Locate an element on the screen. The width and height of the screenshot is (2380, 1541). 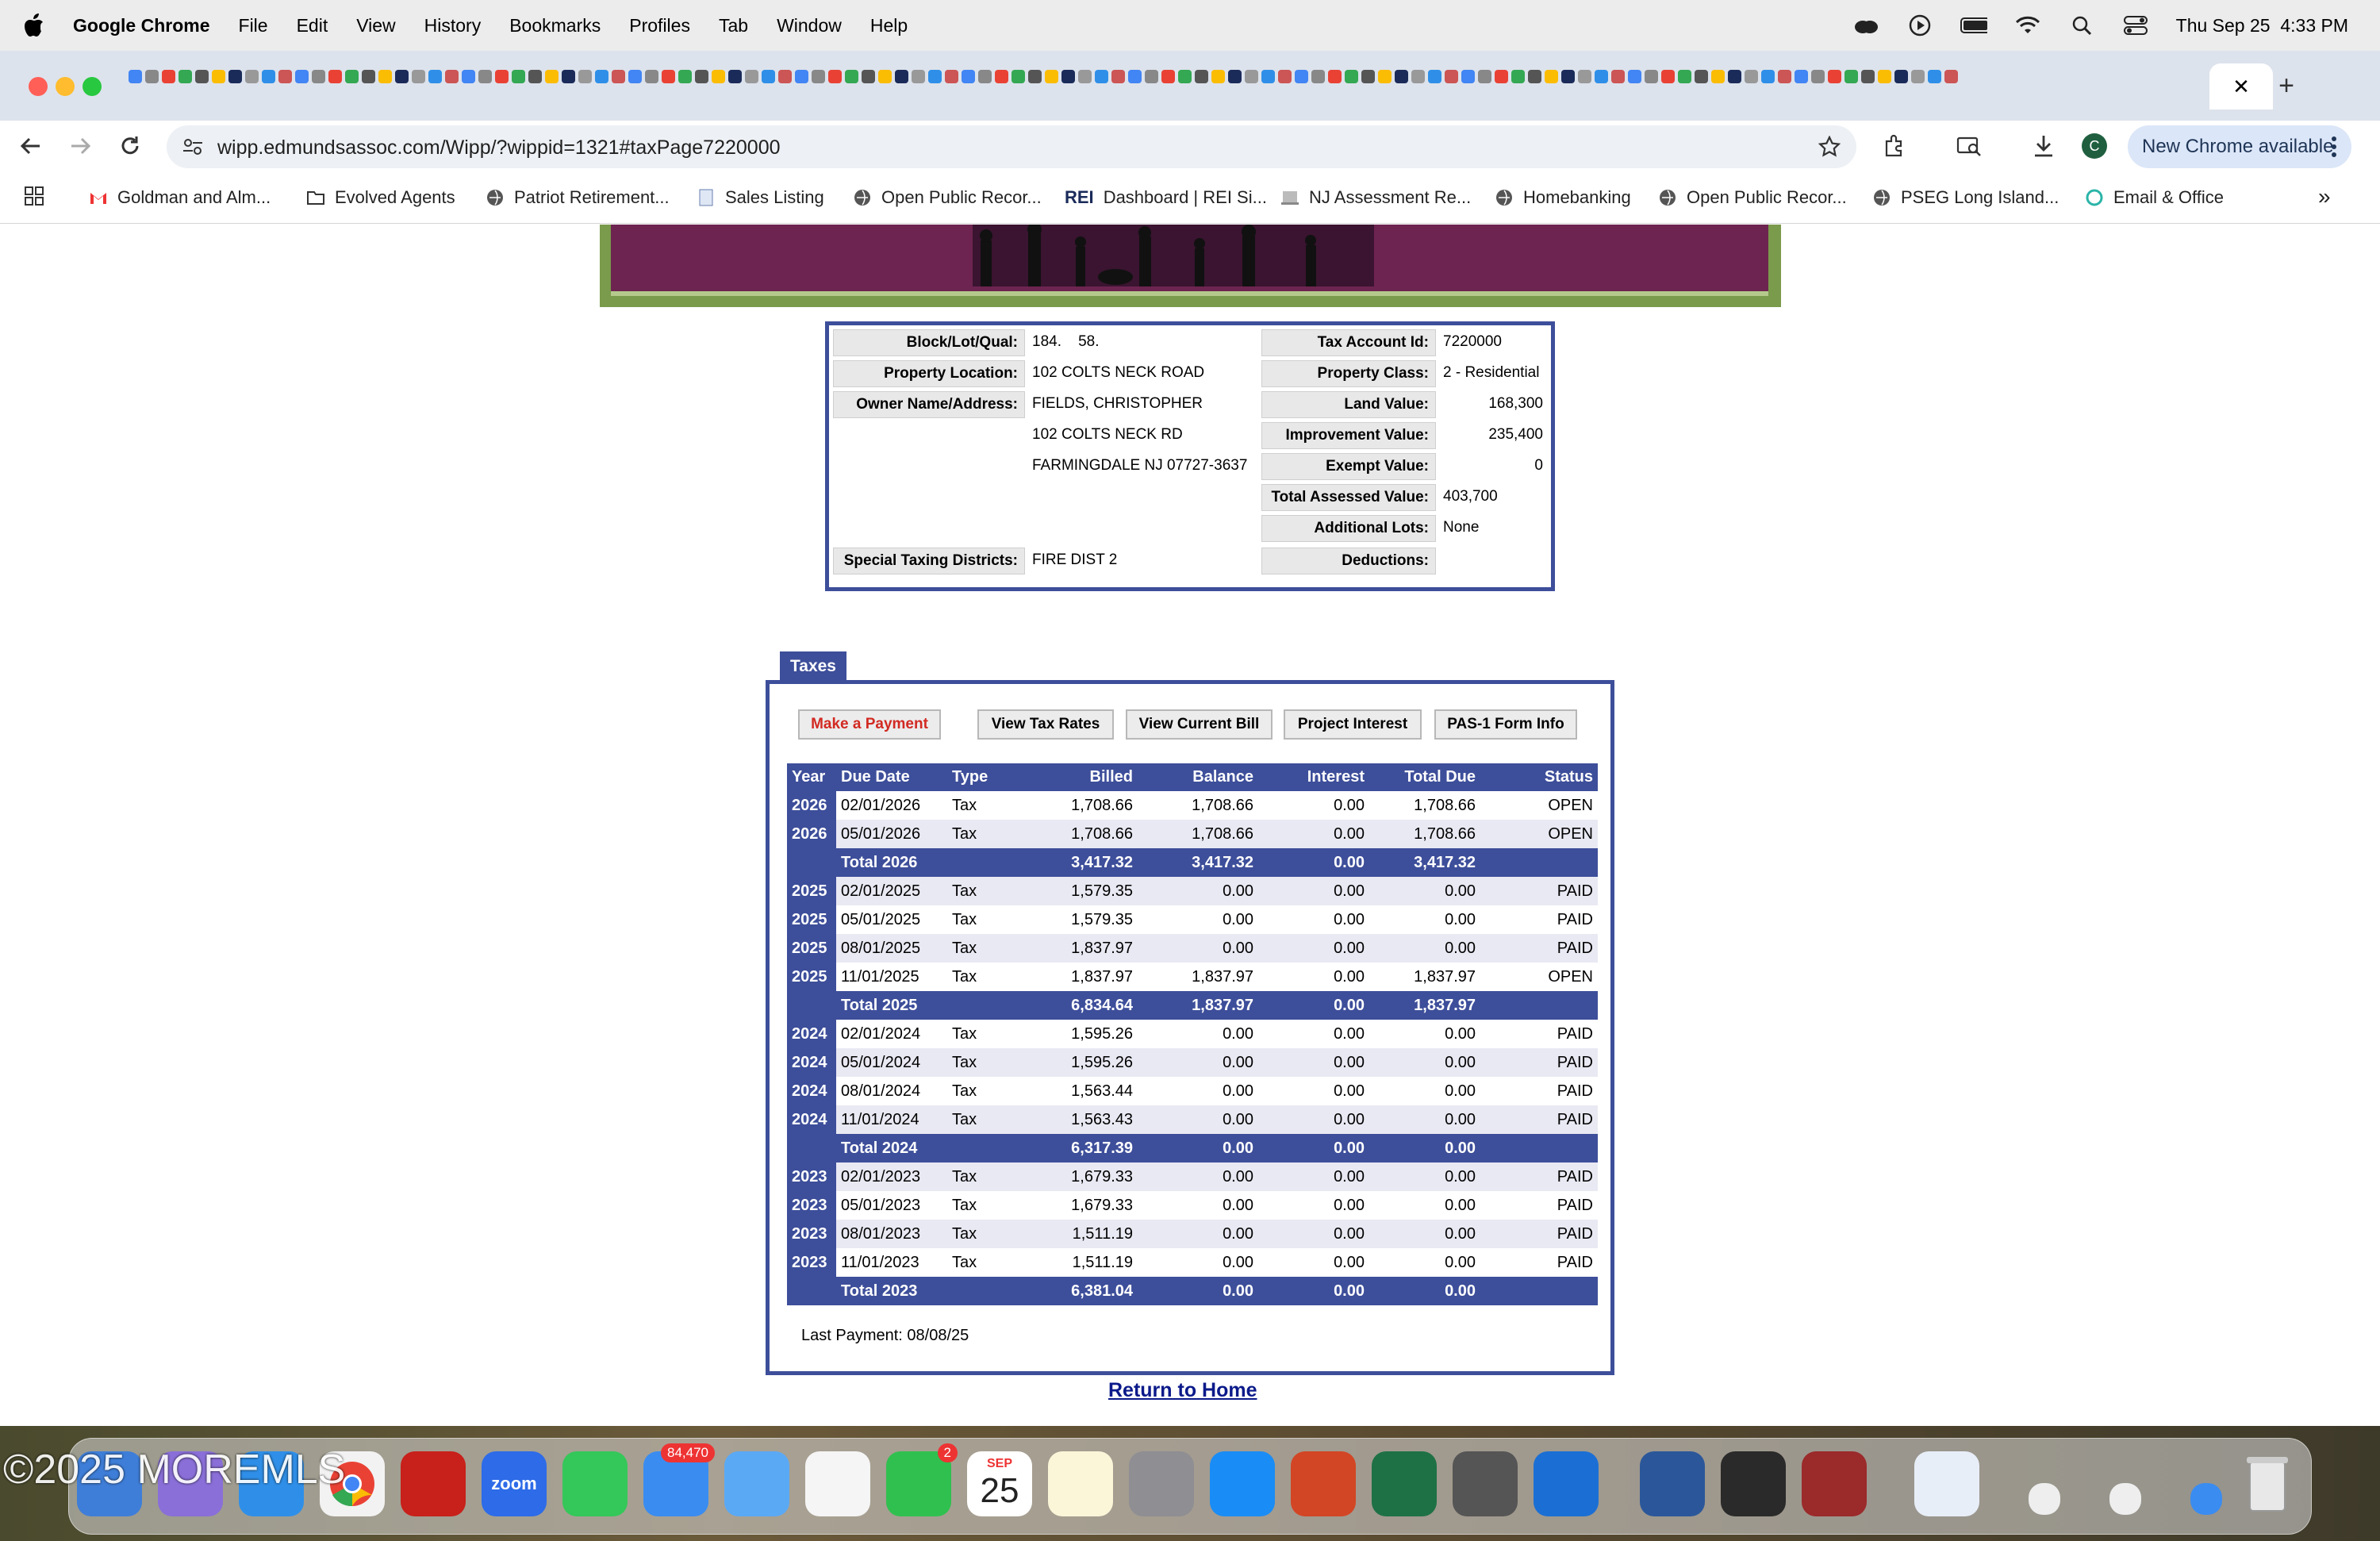
dictionary-icon is located at coordinates (1834, 1483).